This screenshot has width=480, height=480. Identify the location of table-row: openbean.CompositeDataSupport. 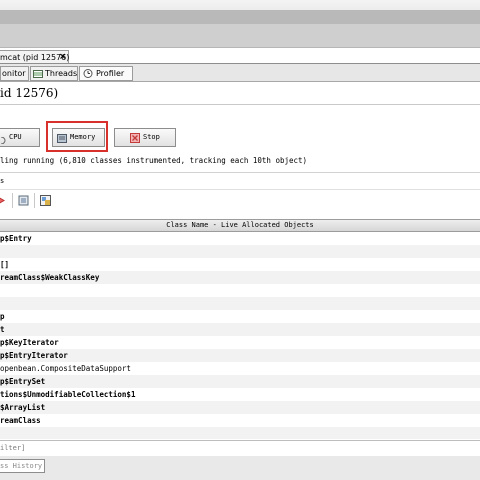
(240, 368).